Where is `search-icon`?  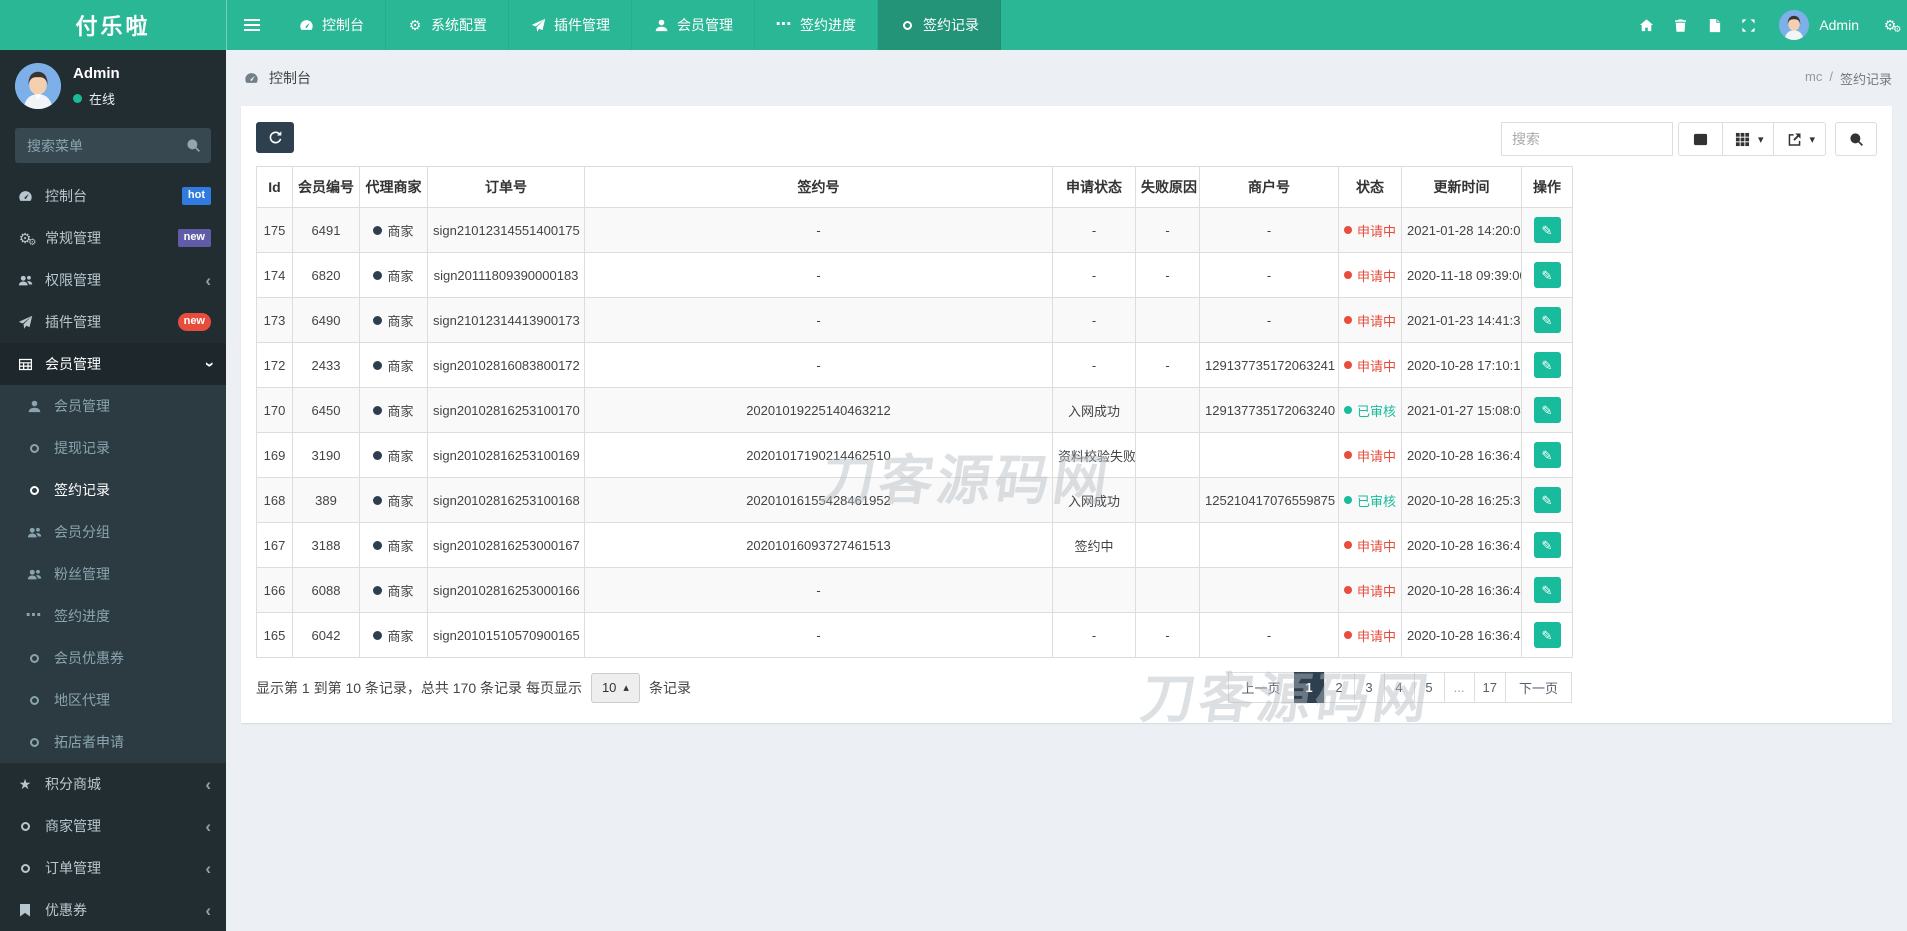 search-icon is located at coordinates (1856, 139).